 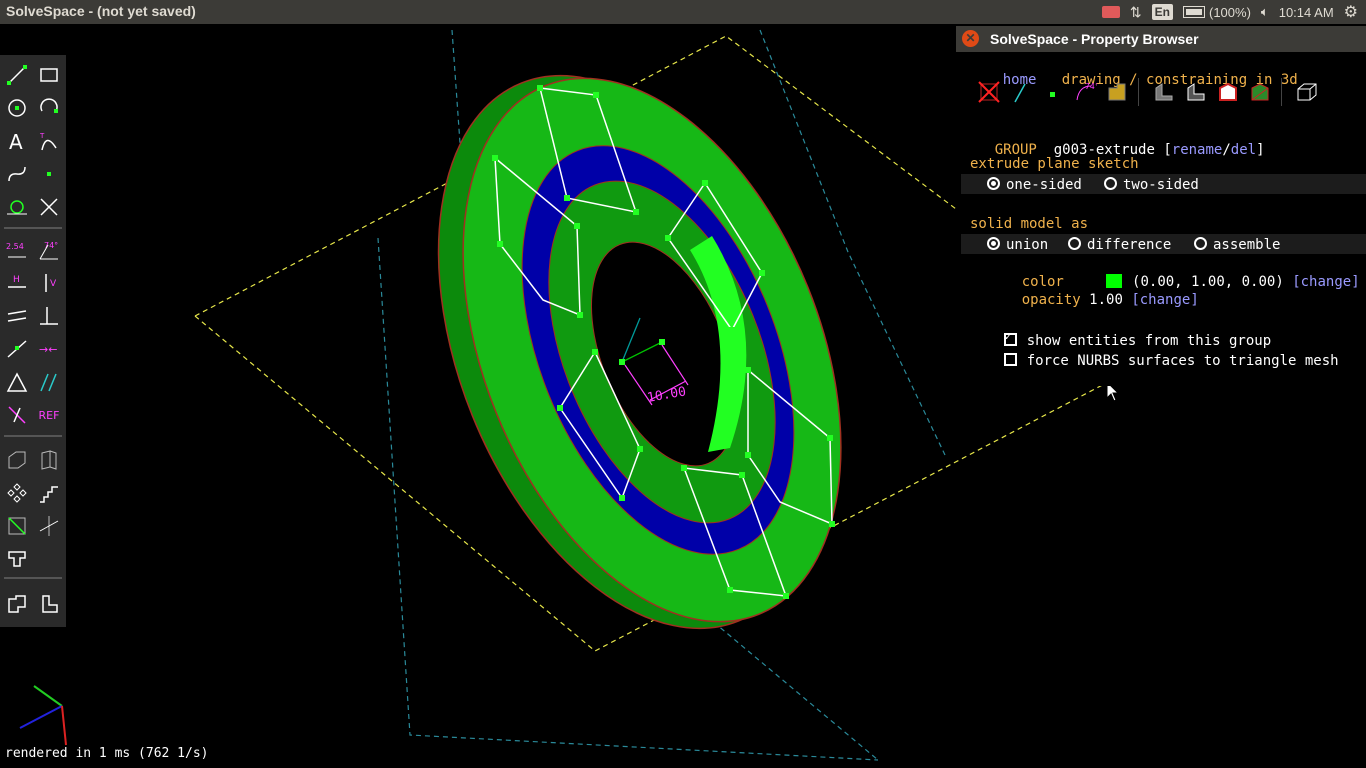 I want to click on network-icon: ⇅, so click(x=1136, y=12).